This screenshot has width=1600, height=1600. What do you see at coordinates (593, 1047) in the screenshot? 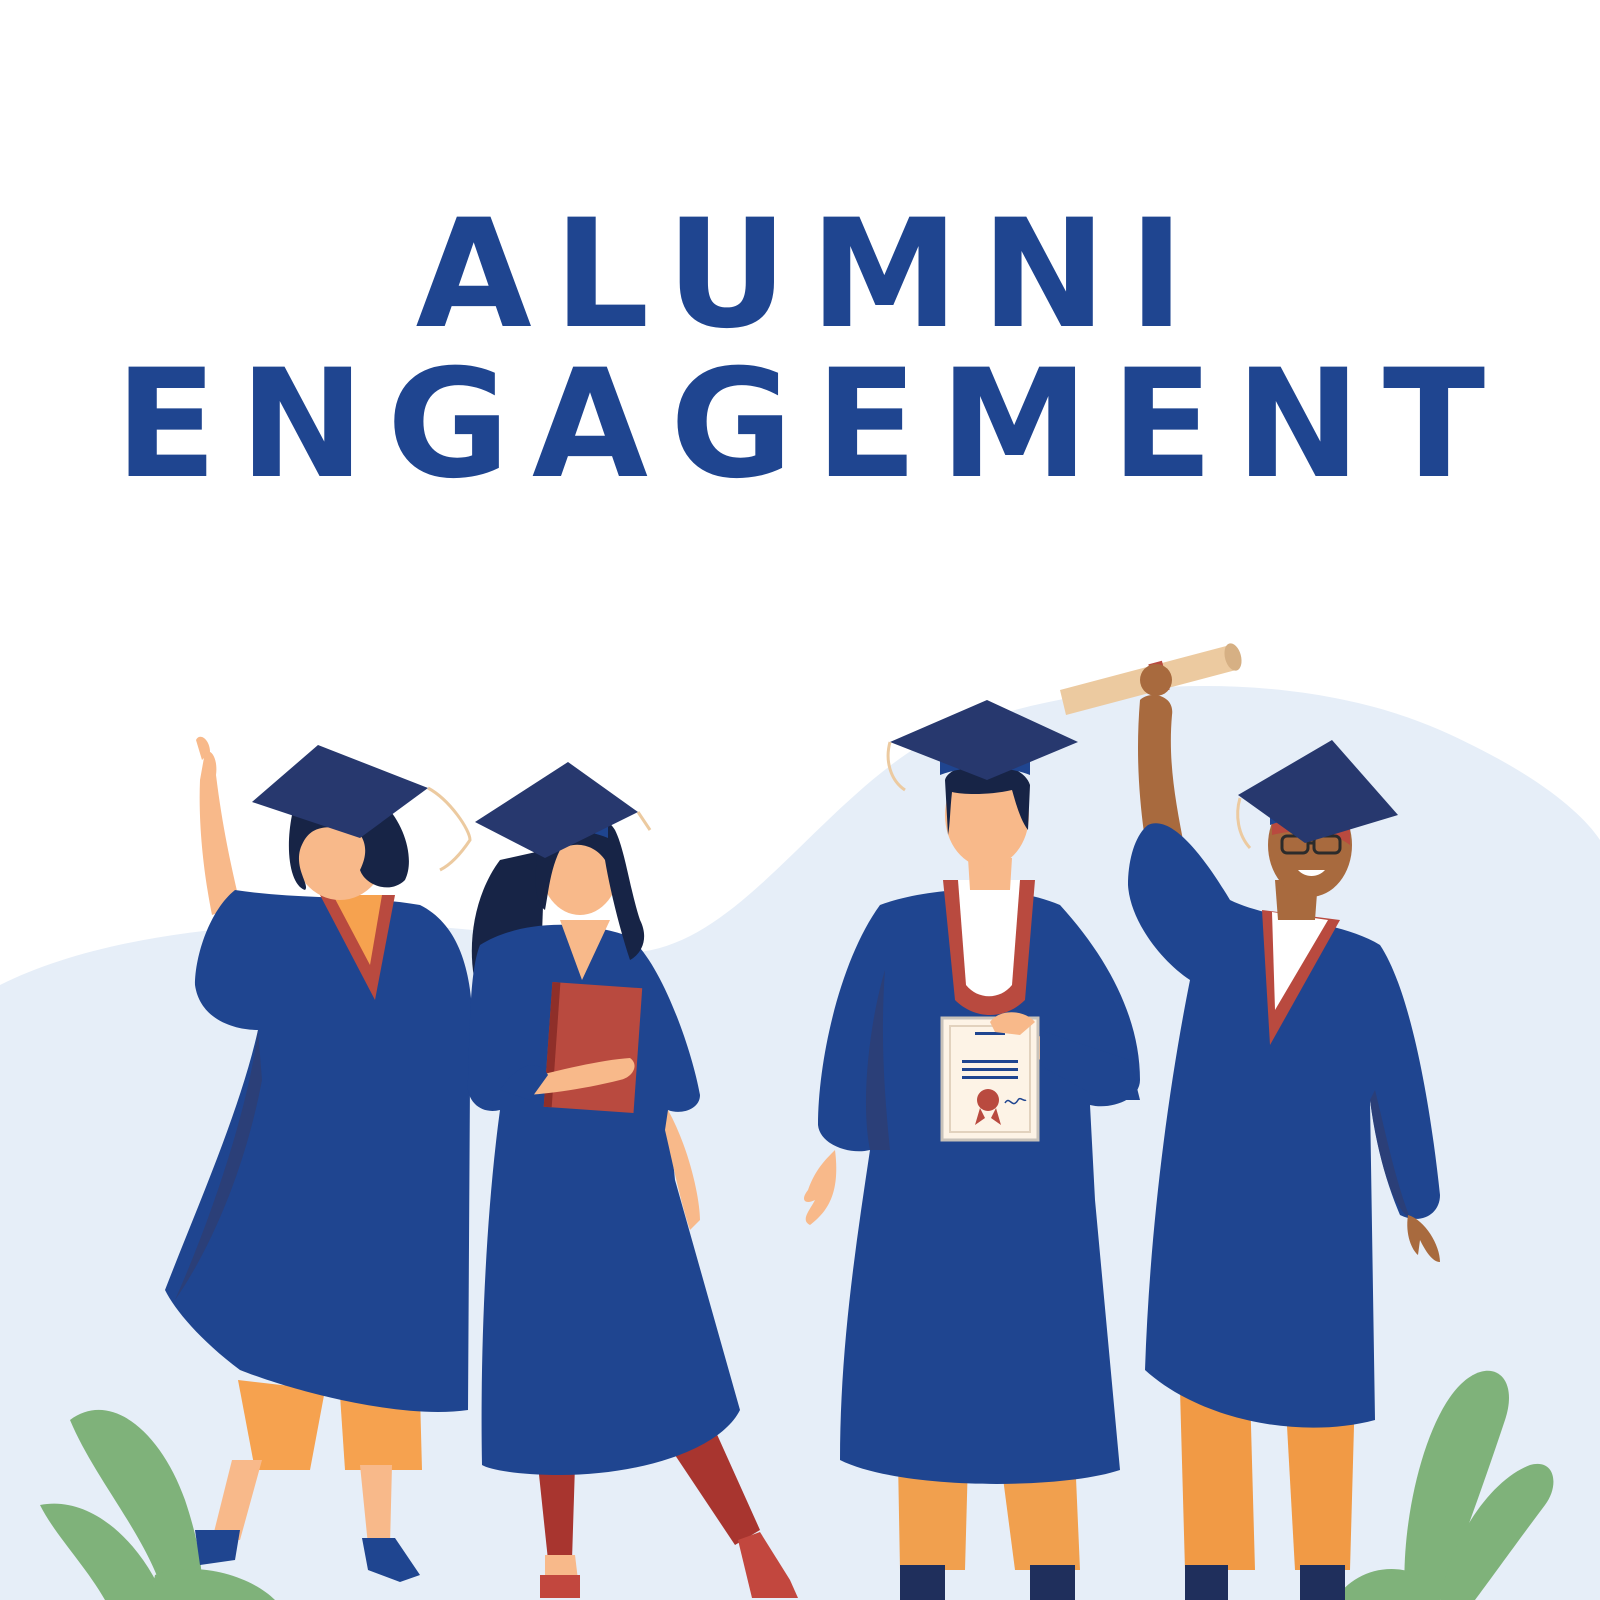
I see `book-icon` at bounding box center [593, 1047].